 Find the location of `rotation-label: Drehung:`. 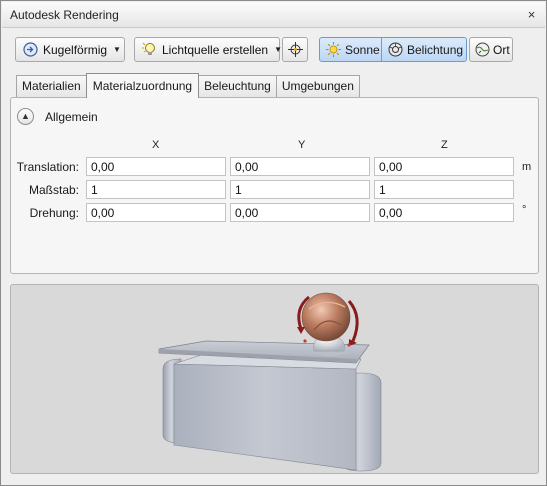

rotation-label: Drehung: is located at coordinates (54, 213).